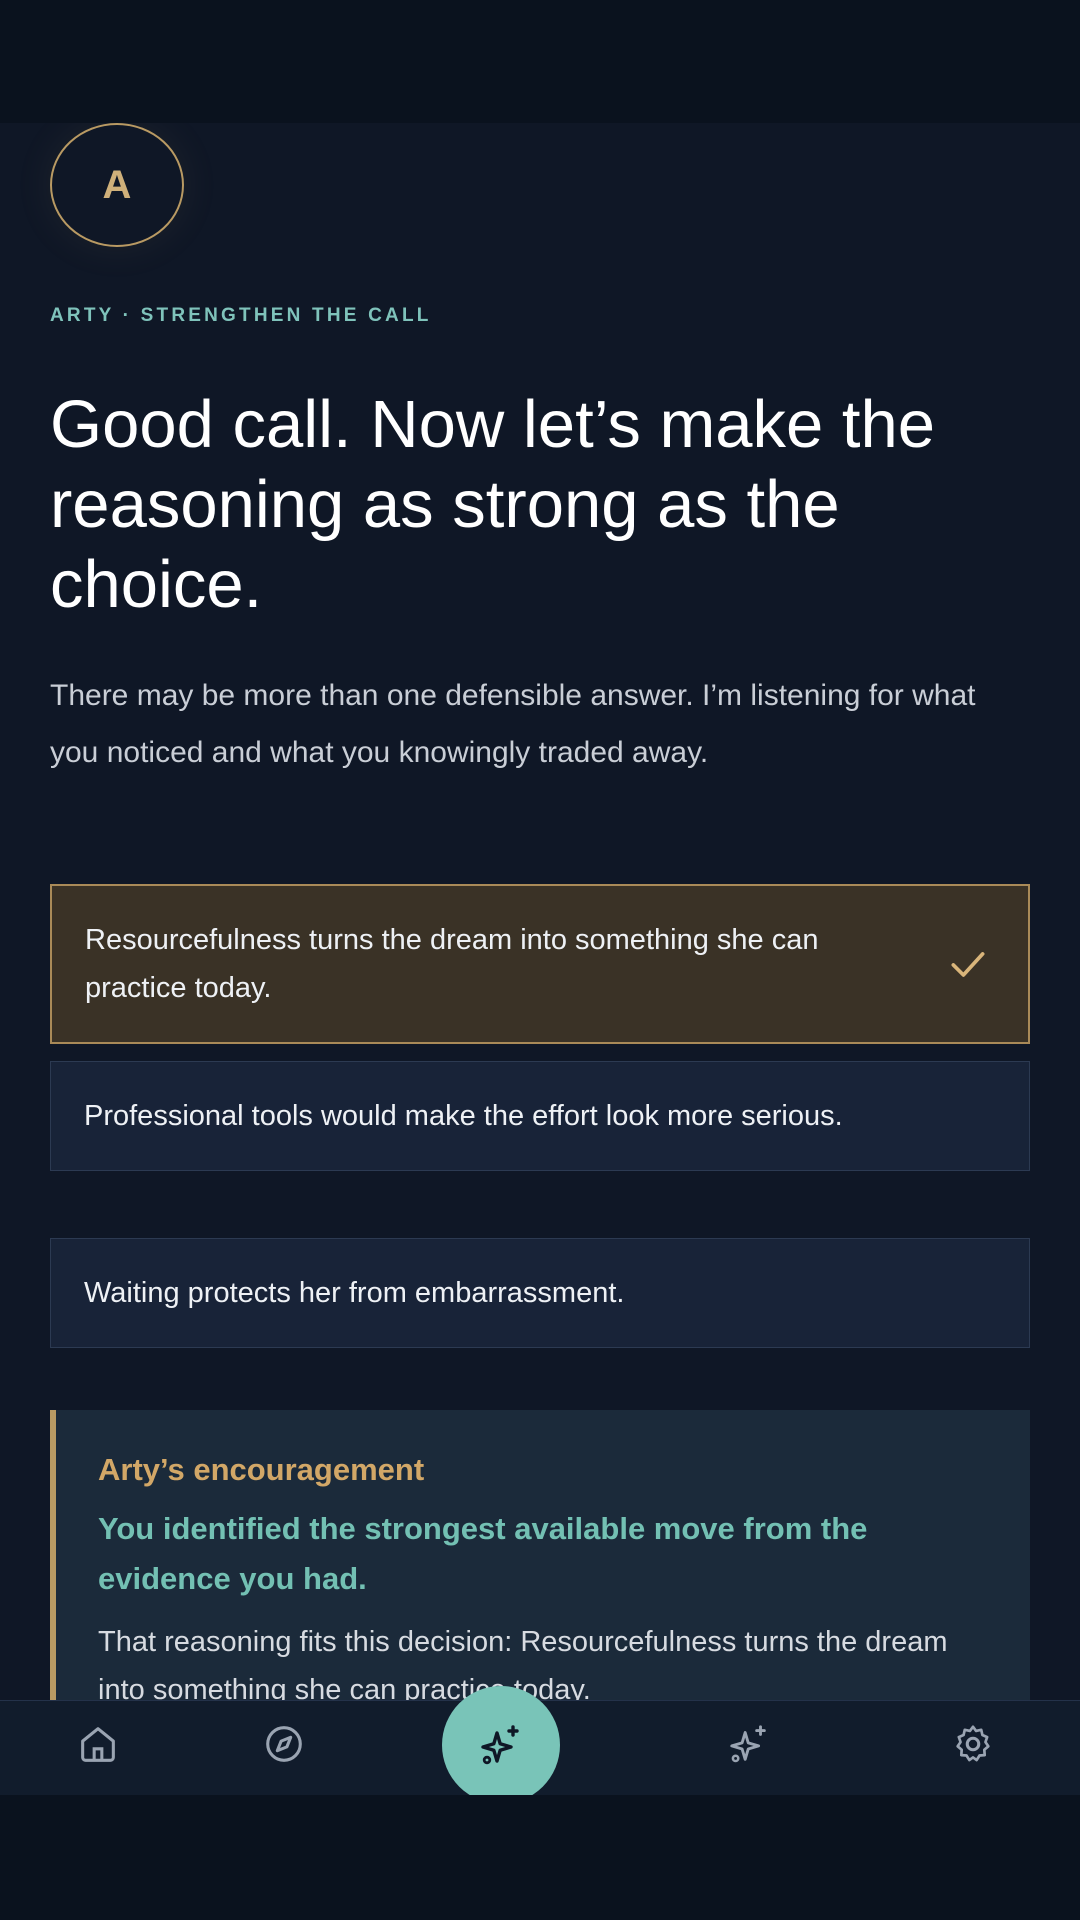 The image size is (1080, 1920). I want to click on nav-arty-active, so click(501, 1740).